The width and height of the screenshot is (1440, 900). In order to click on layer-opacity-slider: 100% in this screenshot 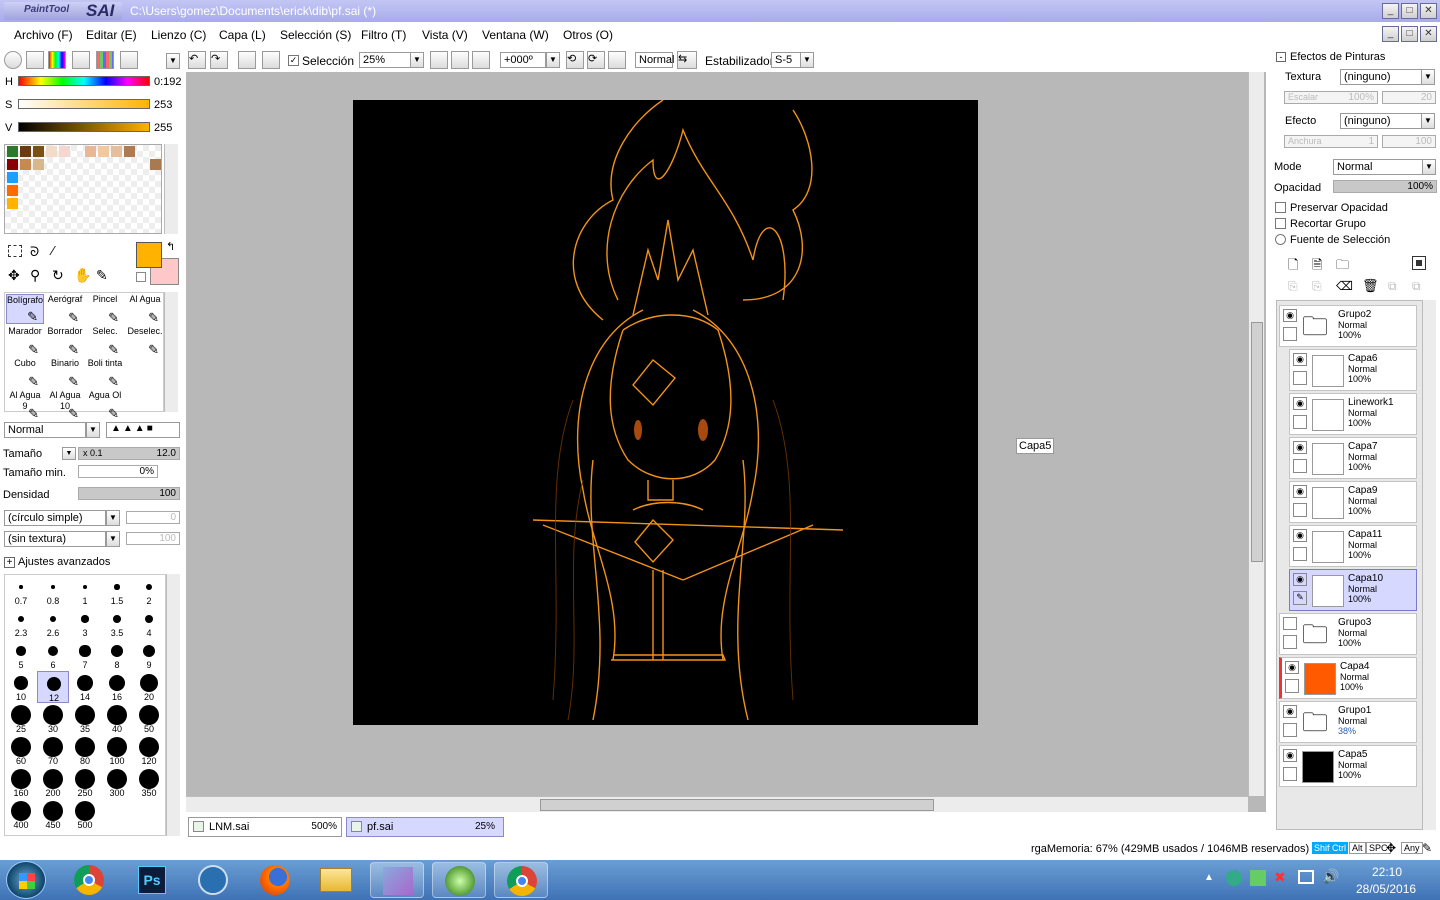, I will do `click(1385, 186)`.